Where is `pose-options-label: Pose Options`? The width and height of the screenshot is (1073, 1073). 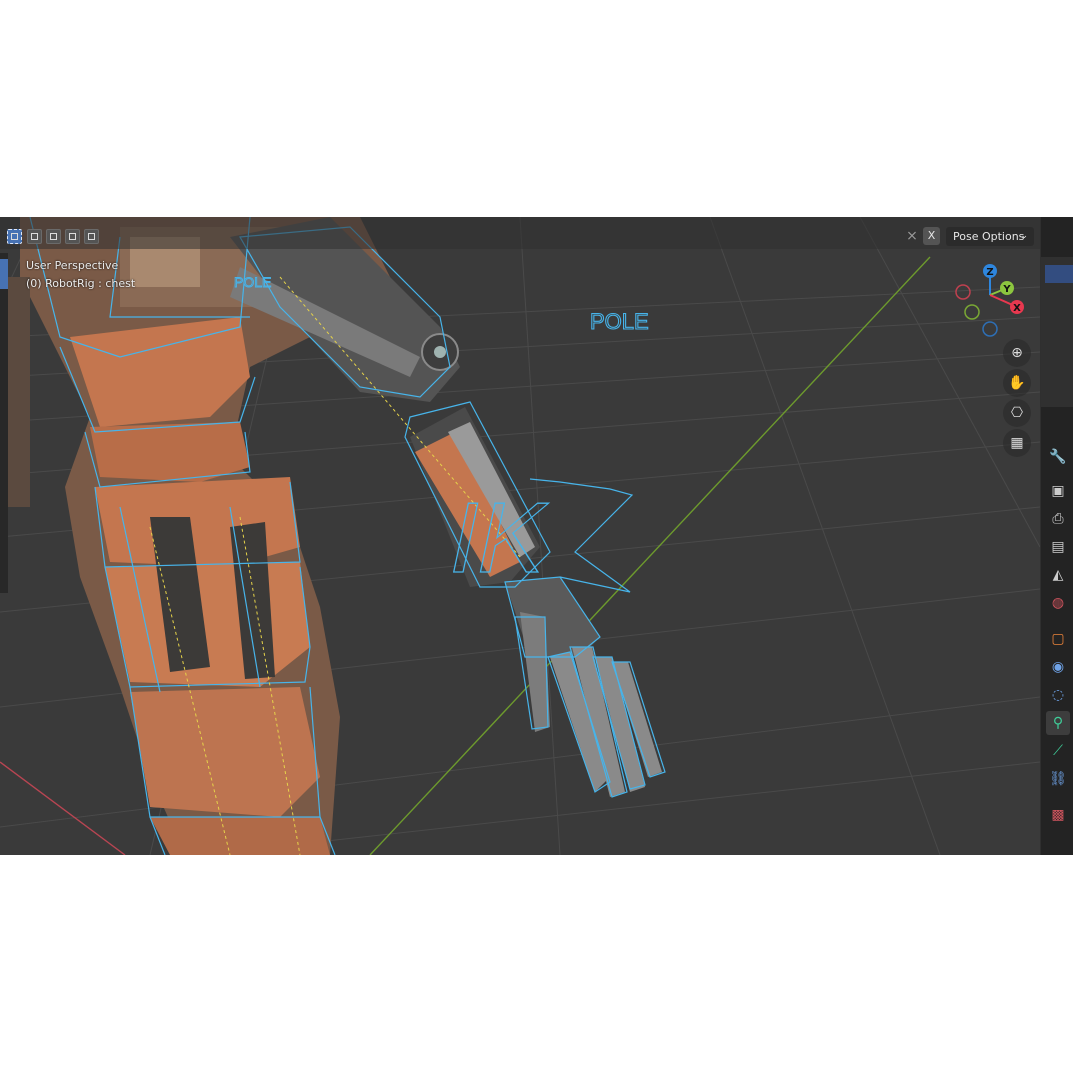 pose-options-label: Pose Options is located at coordinates (989, 236).